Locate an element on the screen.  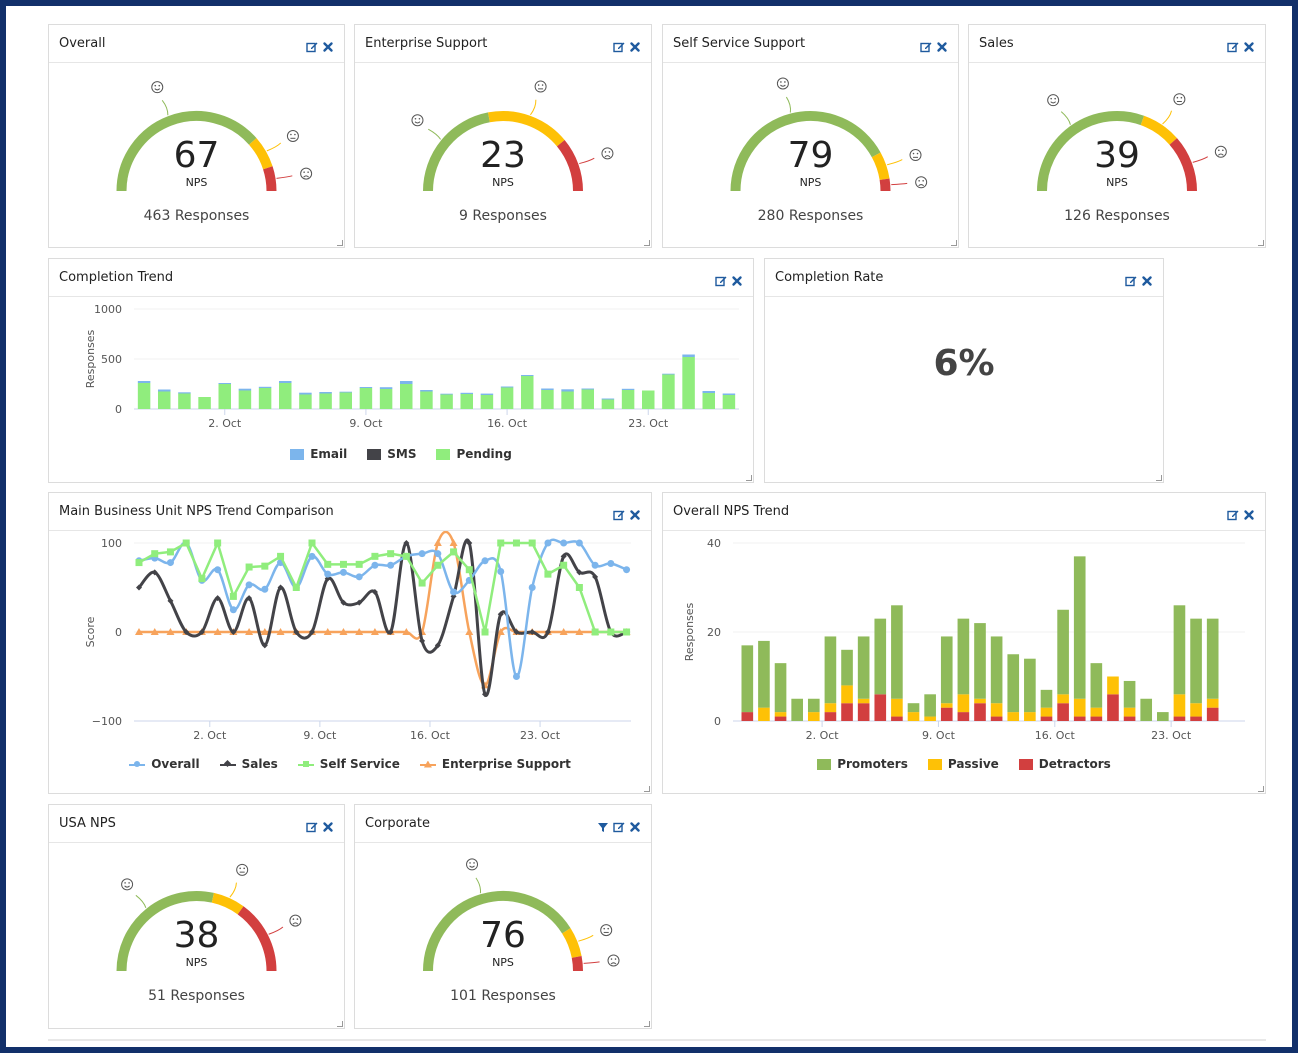
filter-icon is located at coordinates (603, 825).